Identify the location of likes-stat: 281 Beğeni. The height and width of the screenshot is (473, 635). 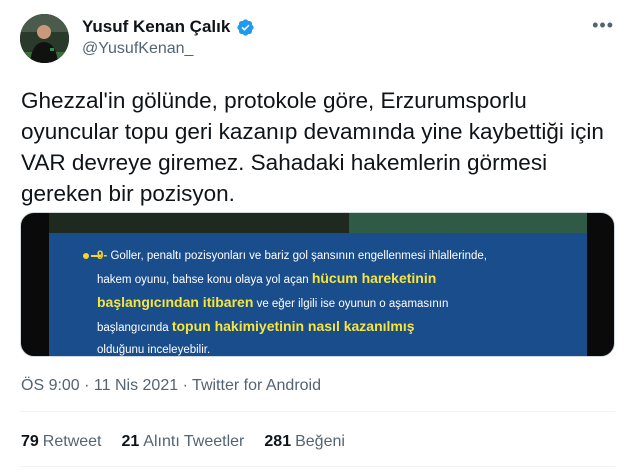
(304, 442).